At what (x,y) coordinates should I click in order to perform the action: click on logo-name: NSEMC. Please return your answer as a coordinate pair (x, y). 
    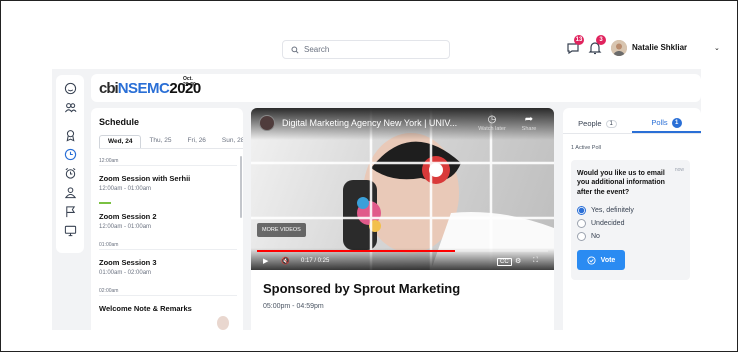
    Looking at the image, I should click on (143, 88).